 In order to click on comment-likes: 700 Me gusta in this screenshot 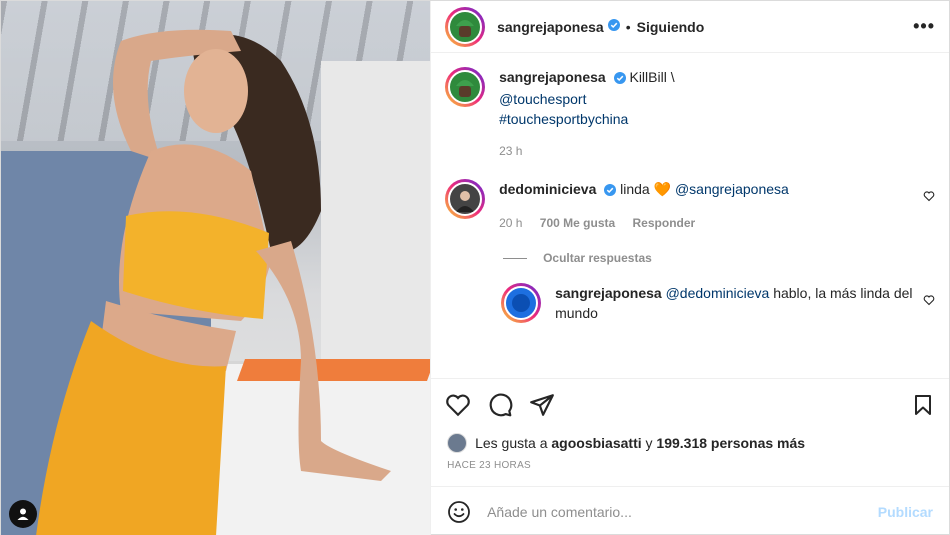, I will do `click(577, 223)`.